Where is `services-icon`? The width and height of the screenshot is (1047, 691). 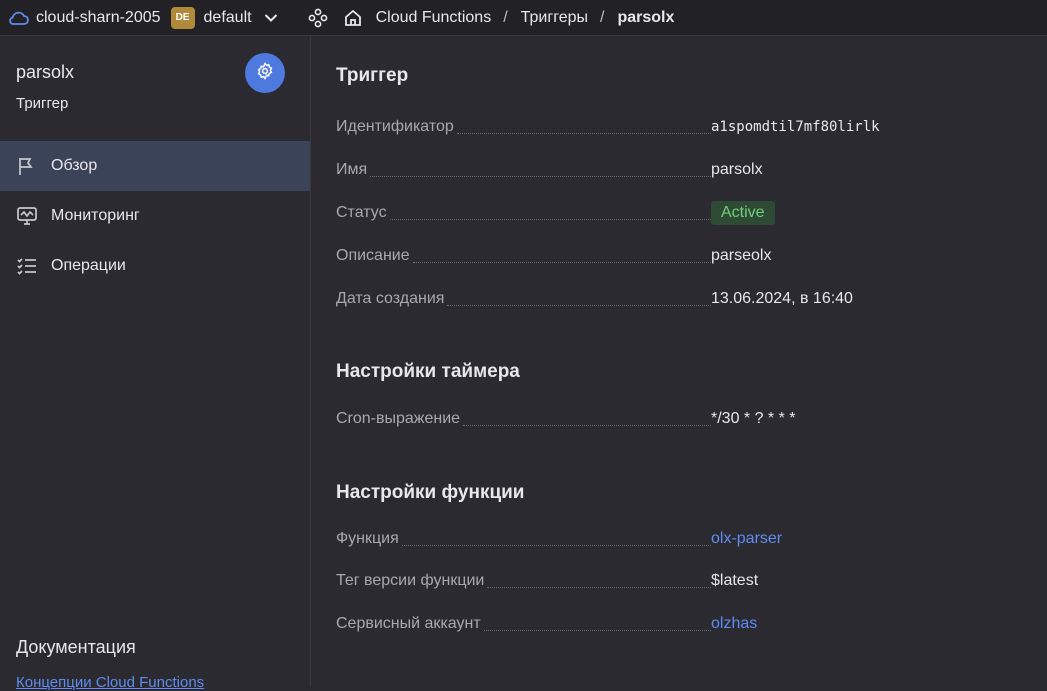
services-icon is located at coordinates (318, 18).